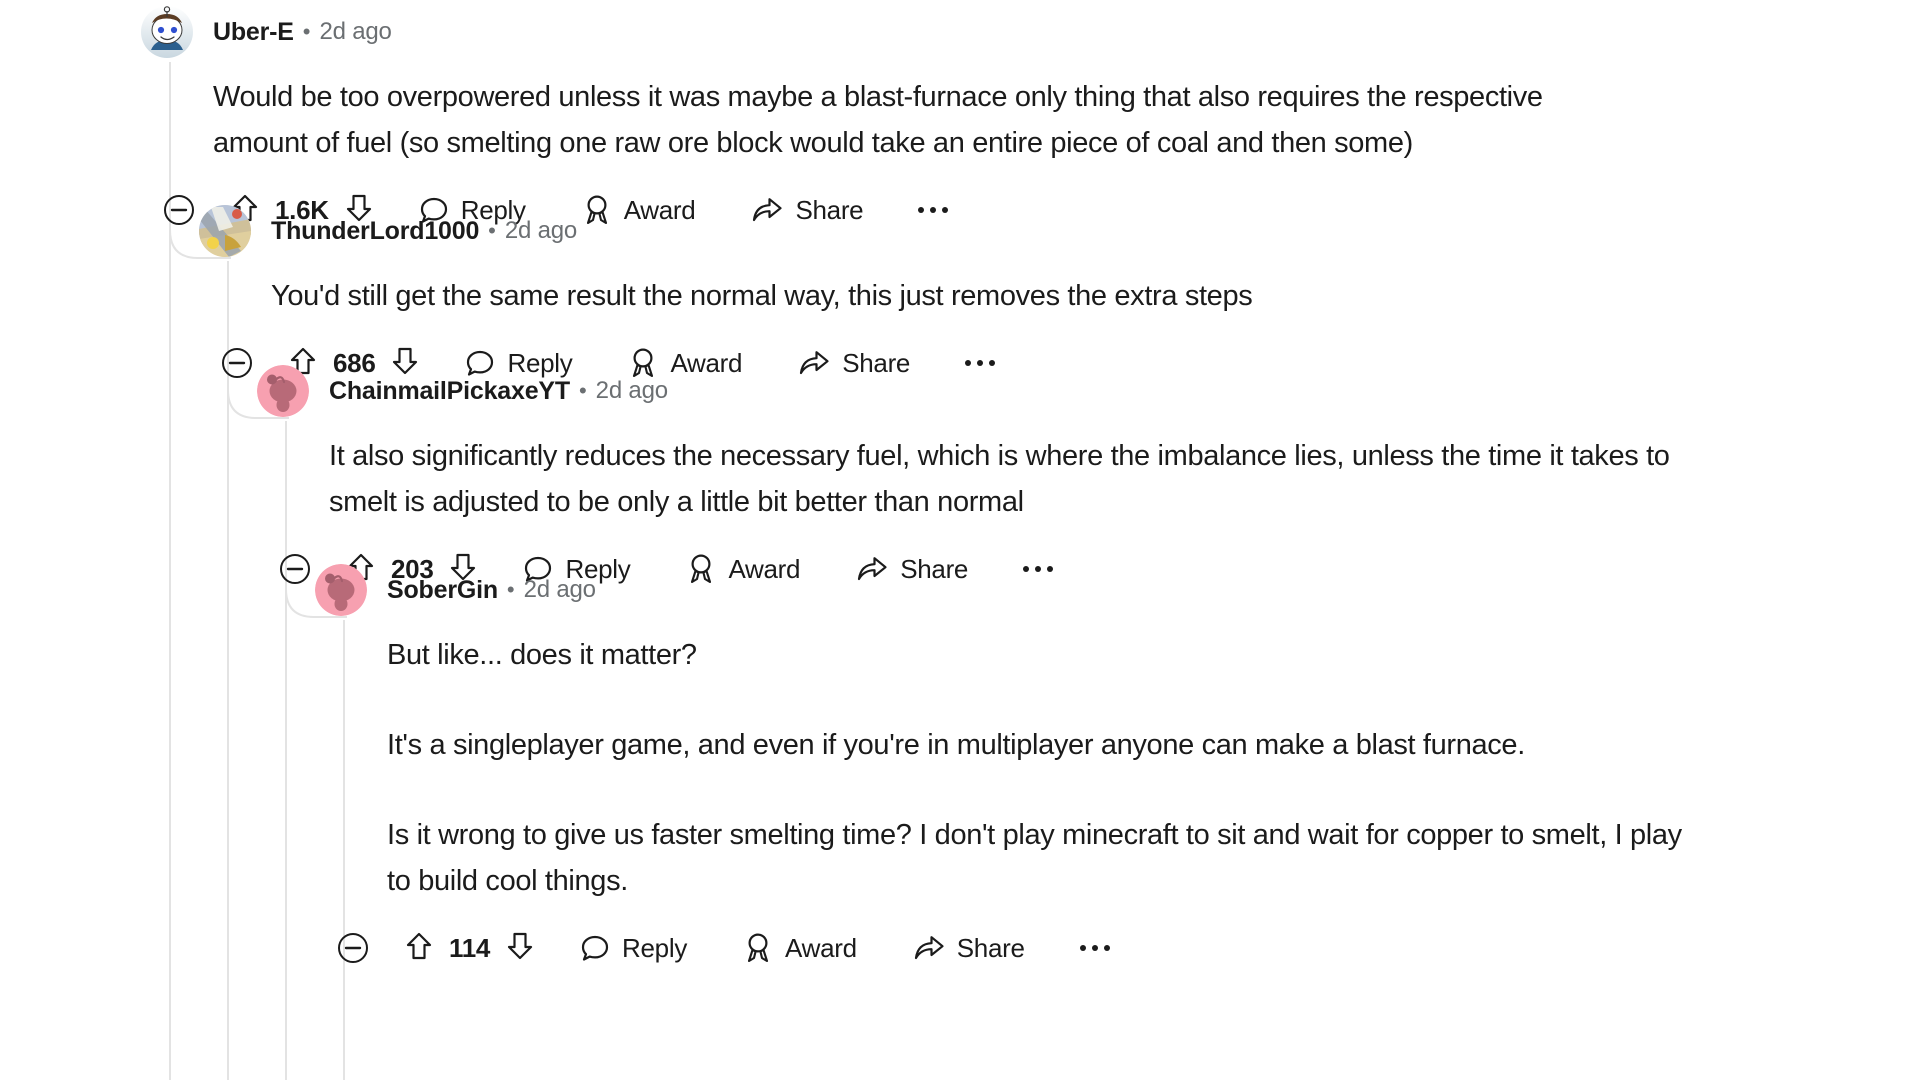 The width and height of the screenshot is (1920, 1080). I want to click on award-label: Award, so click(821, 947).